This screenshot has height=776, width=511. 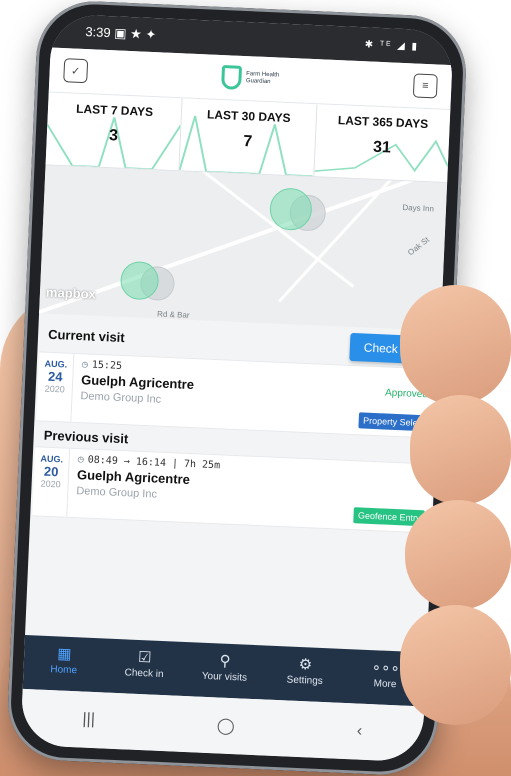 I want to click on stat-last-7-days: LAST 7 DAYS 3, so click(x=114, y=131).